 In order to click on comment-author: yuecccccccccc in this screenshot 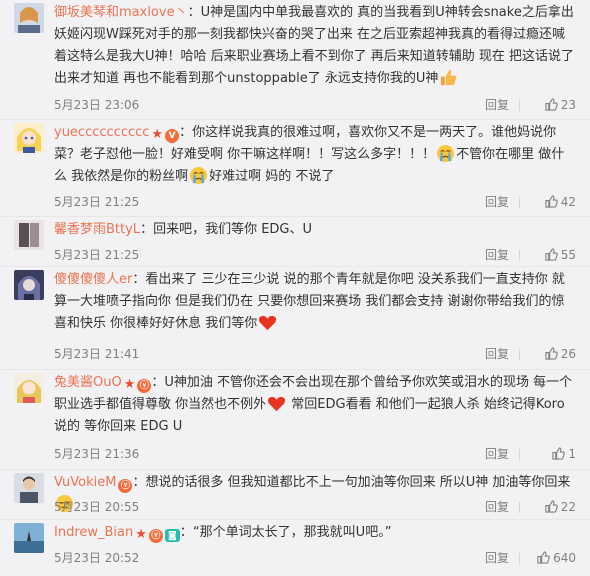, I will do `click(101, 132)`.